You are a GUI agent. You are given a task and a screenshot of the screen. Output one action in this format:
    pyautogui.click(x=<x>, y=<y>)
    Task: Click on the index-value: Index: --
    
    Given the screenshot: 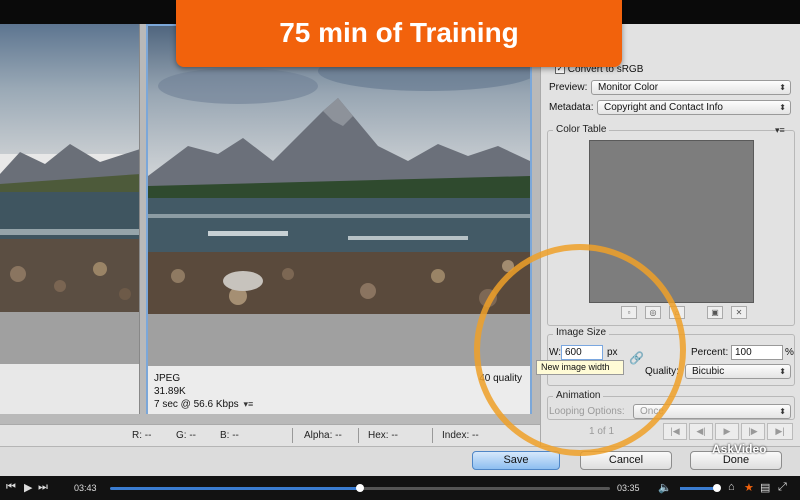 What is the action you would take?
    pyautogui.click(x=460, y=435)
    